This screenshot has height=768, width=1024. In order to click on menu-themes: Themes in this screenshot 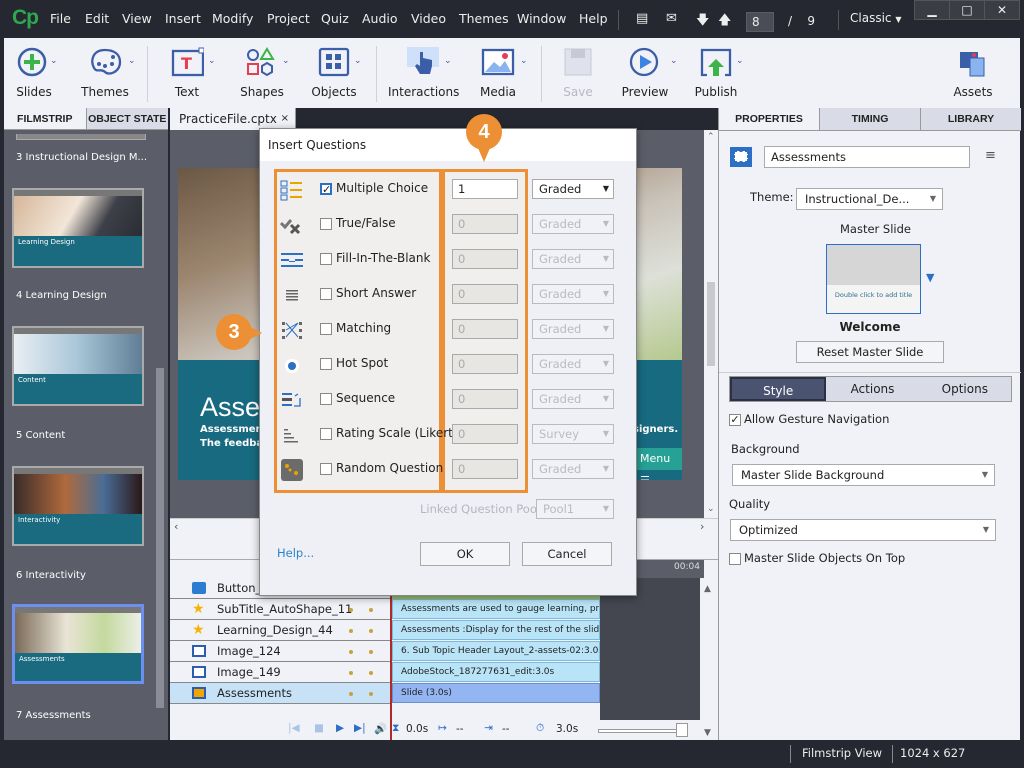, I will do `click(484, 18)`.